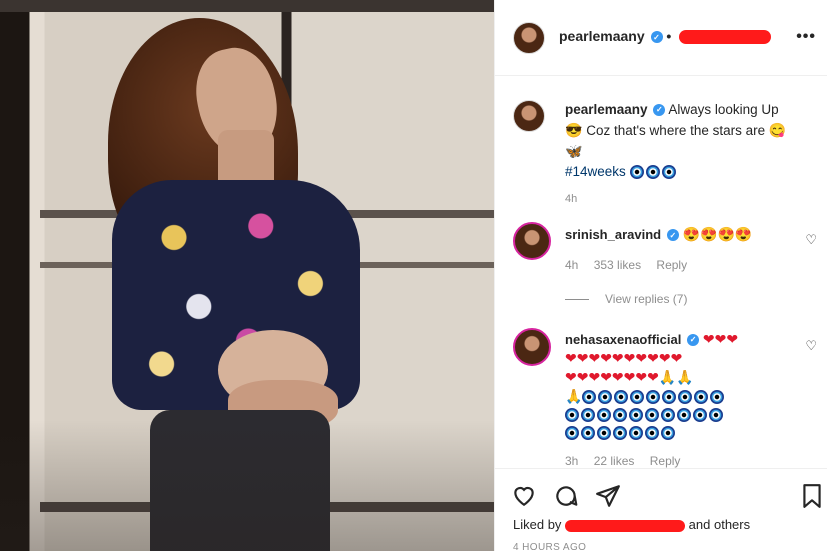 This screenshot has height=553, width=827. Describe the element at coordinates (529, 116) in the screenshot. I see `caption-author-avatar` at that location.